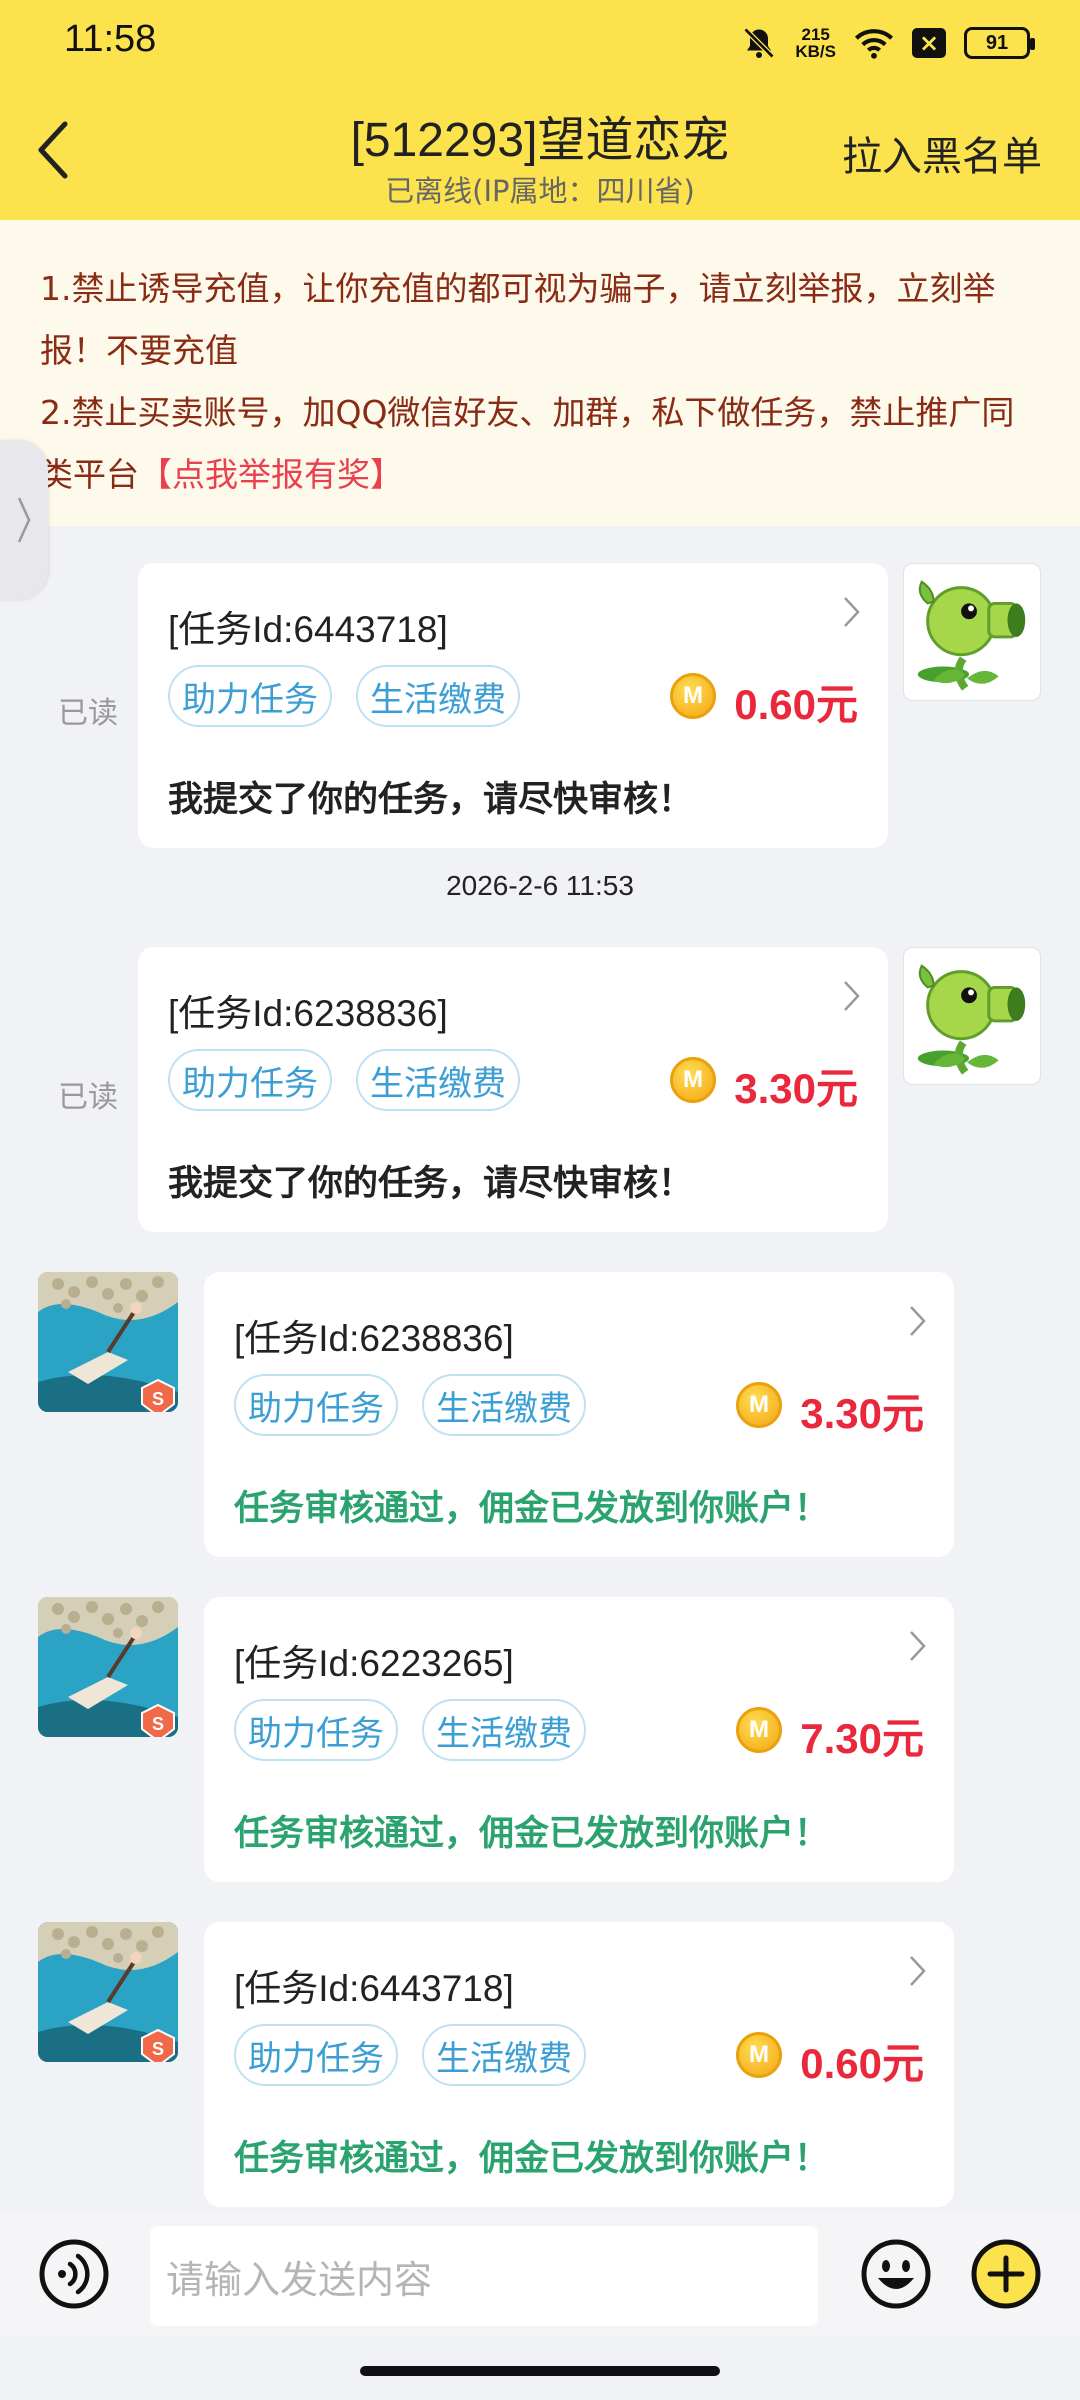 The image size is (1080, 2400). Describe the element at coordinates (874, 44) in the screenshot. I see `wifi-icon` at that location.